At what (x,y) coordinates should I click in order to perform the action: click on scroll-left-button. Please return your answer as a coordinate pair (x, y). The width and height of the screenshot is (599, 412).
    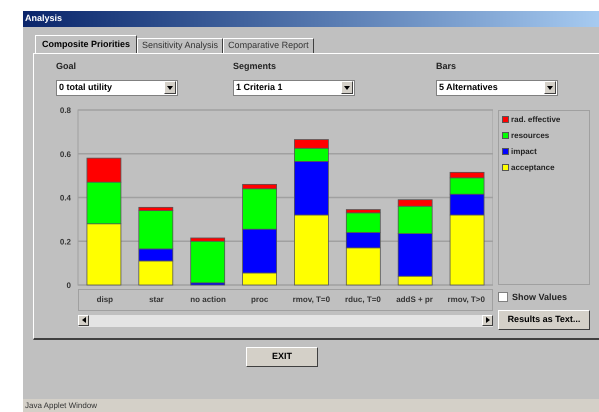
    Looking at the image, I should click on (83, 320).